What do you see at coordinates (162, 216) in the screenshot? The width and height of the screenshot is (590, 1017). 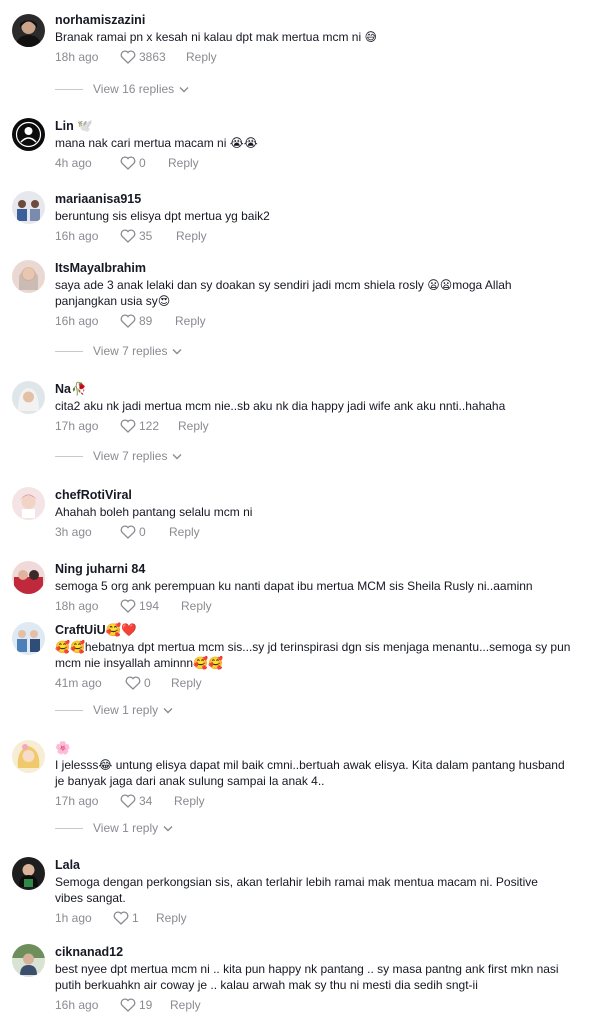 I see `comment-text: beruntung sis elisya dpt mertua yg baik2` at bounding box center [162, 216].